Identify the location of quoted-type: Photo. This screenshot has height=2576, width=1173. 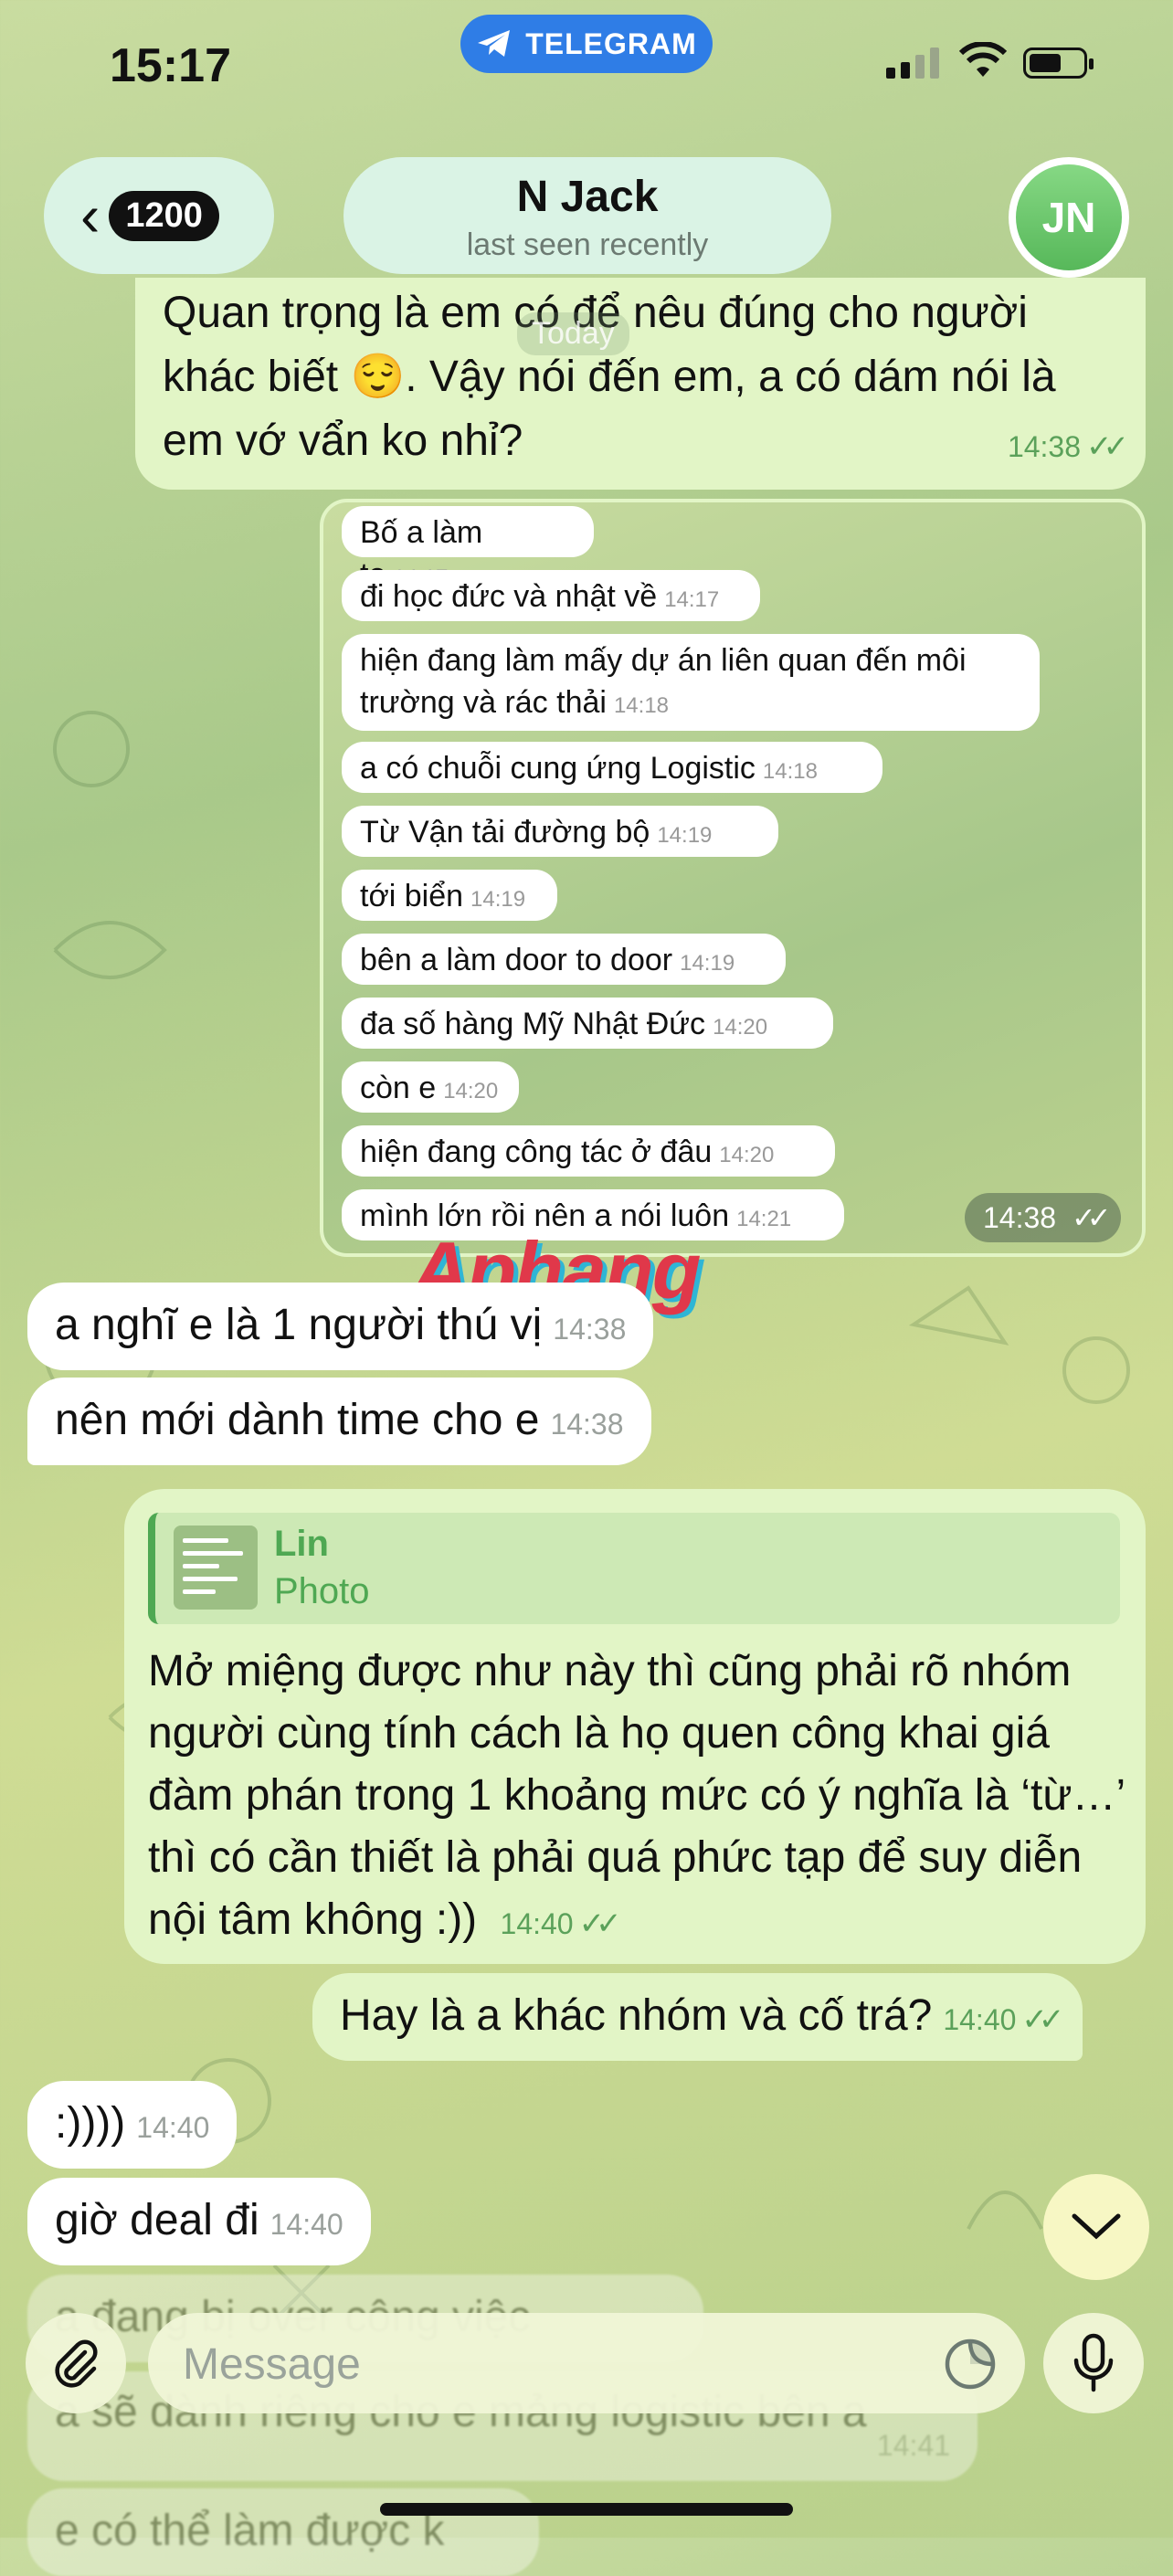
(322, 1591).